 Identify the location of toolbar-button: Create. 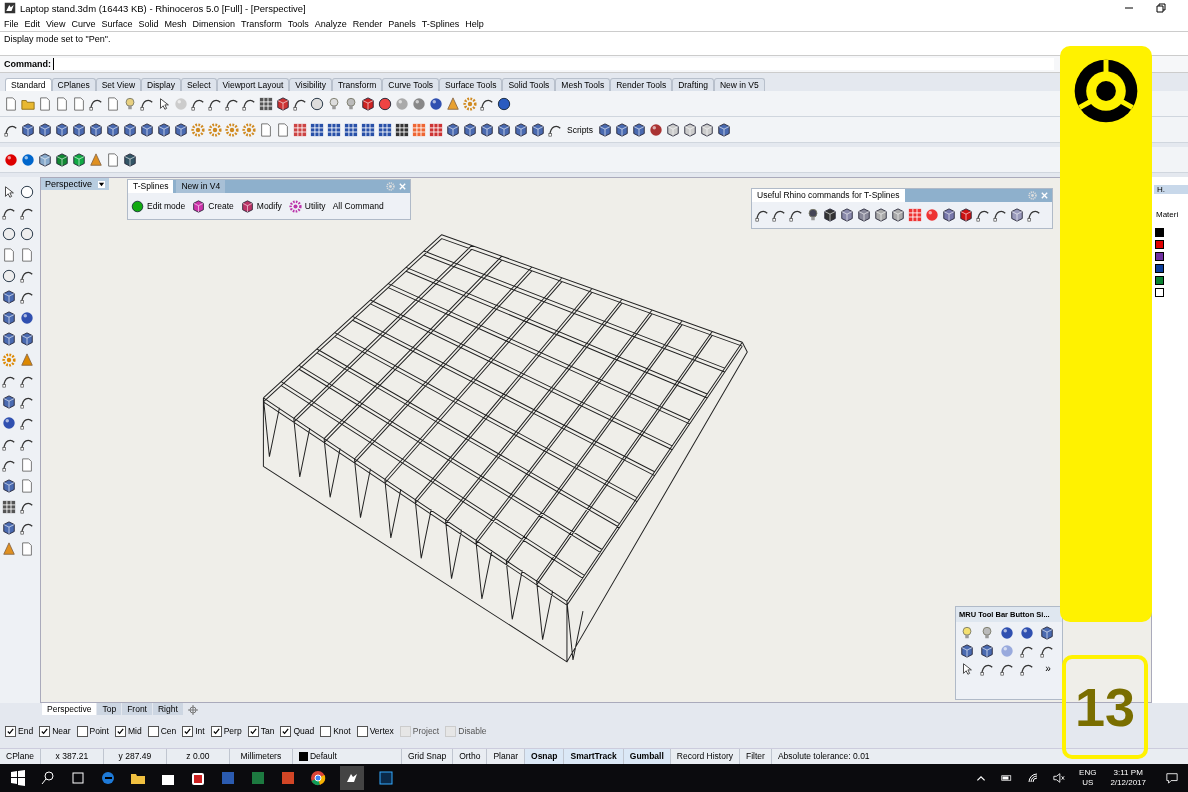
(223, 206).